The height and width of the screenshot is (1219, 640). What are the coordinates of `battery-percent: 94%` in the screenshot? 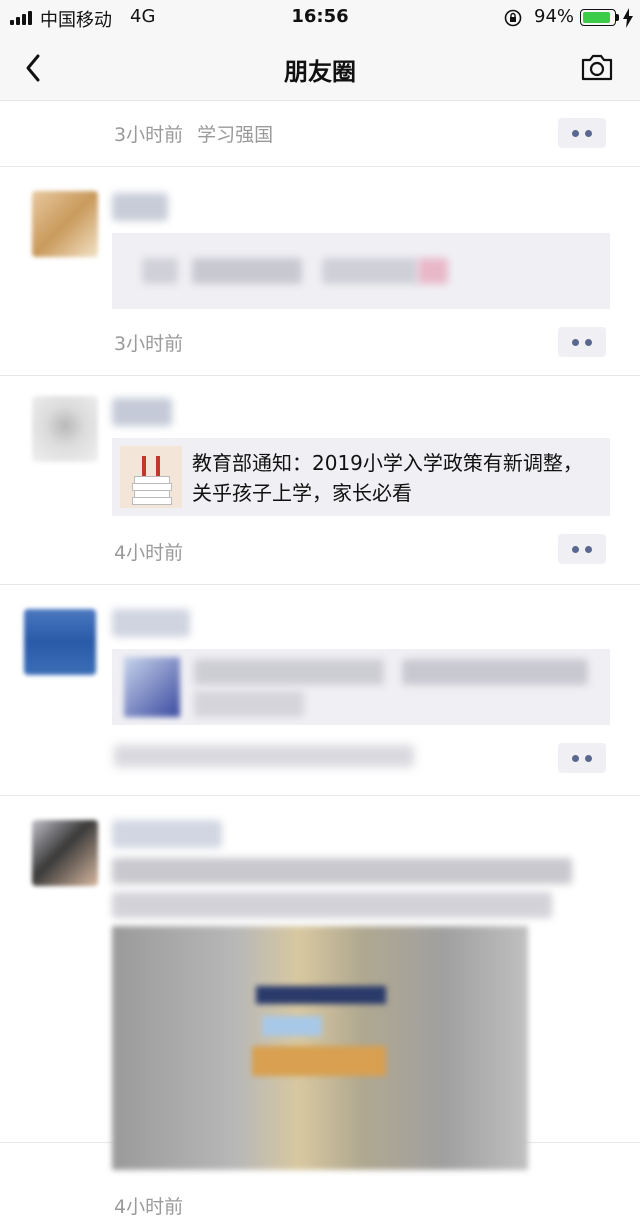 It's located at (554, 16).